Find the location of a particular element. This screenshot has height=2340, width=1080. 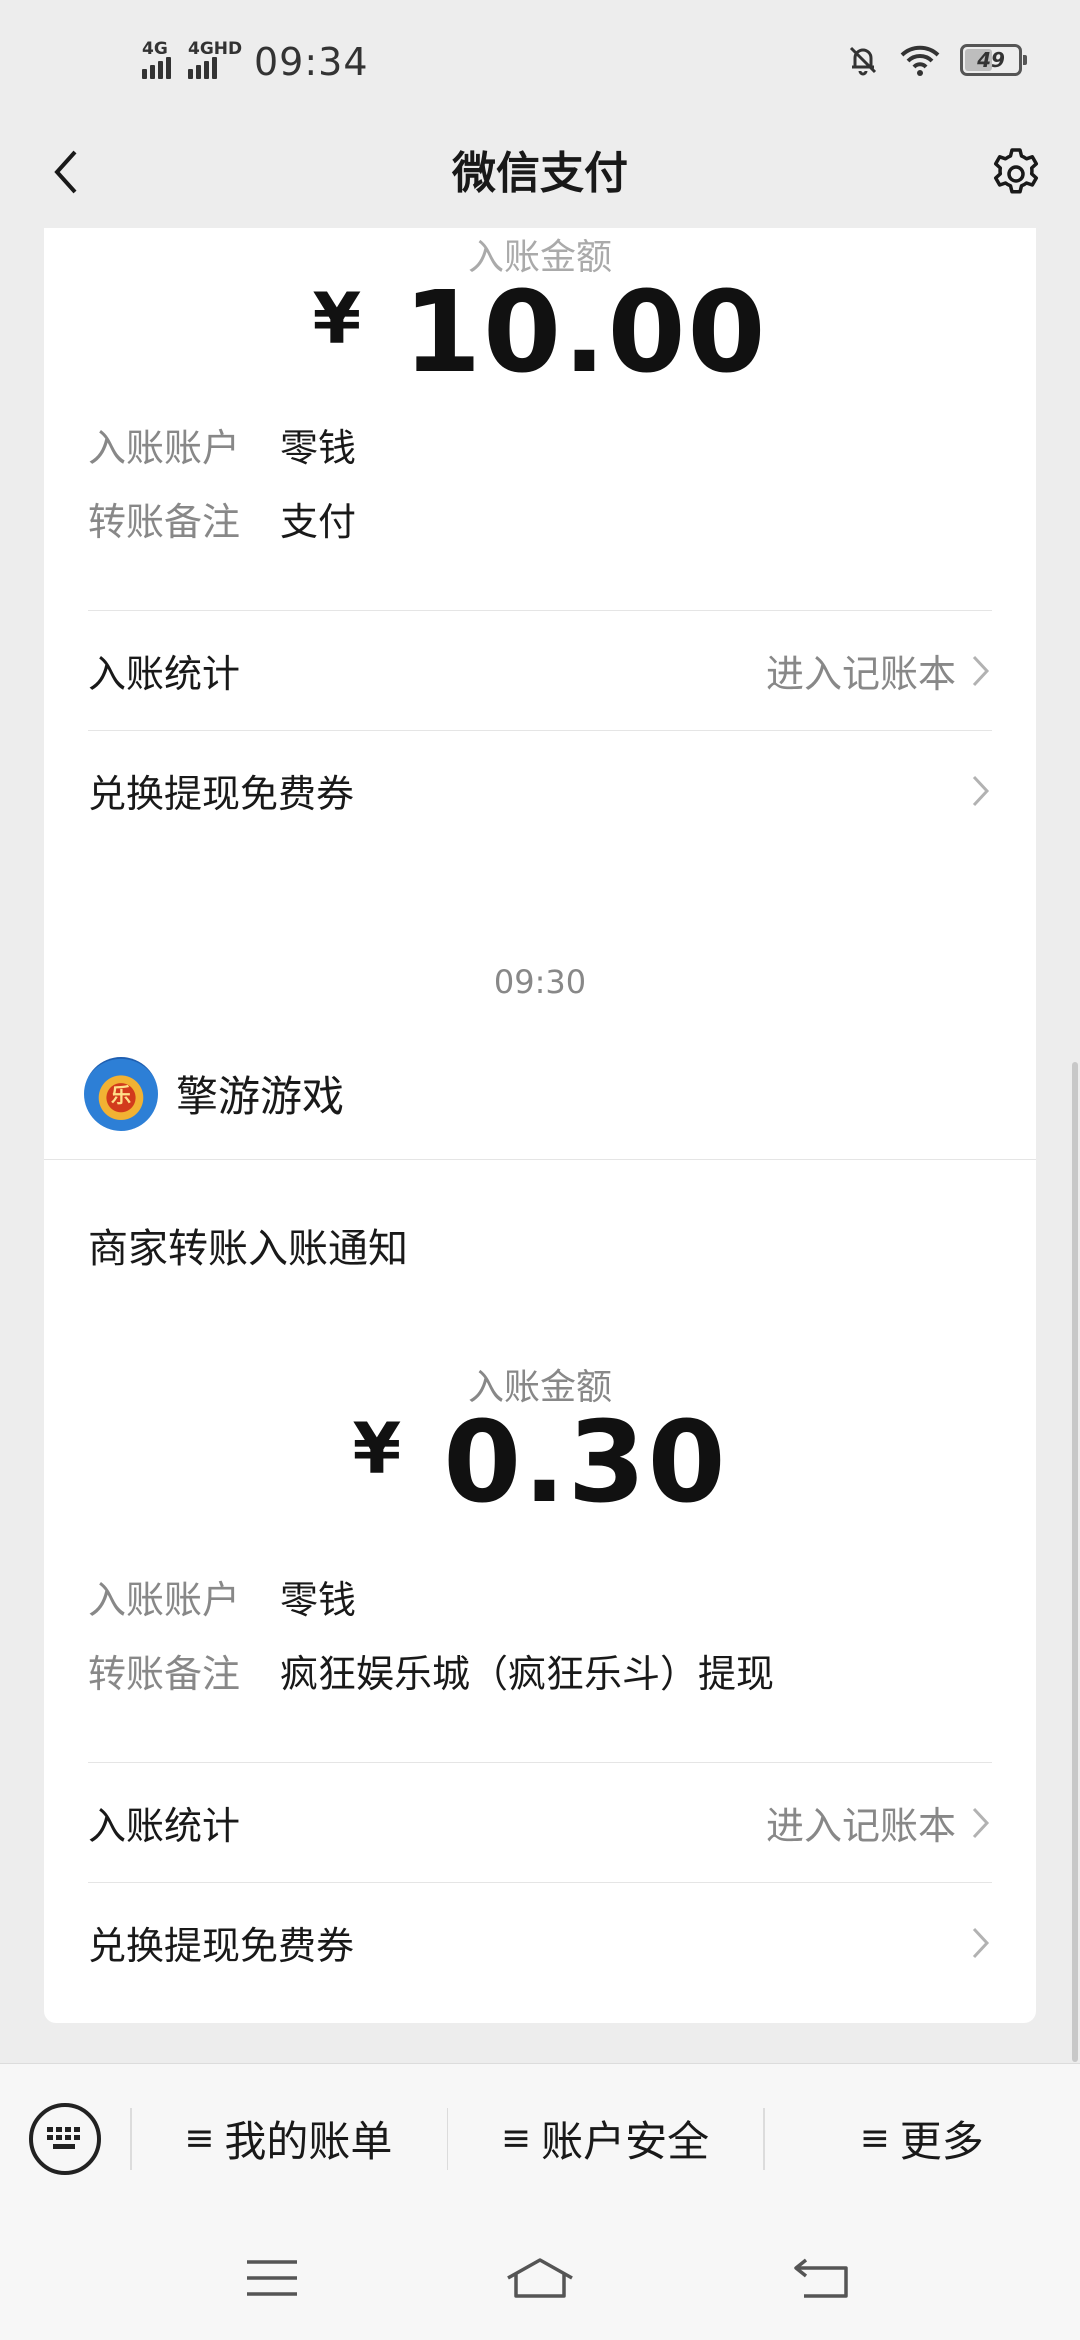

merchant-logo: 乐 is located at coordinates (121, 1093).